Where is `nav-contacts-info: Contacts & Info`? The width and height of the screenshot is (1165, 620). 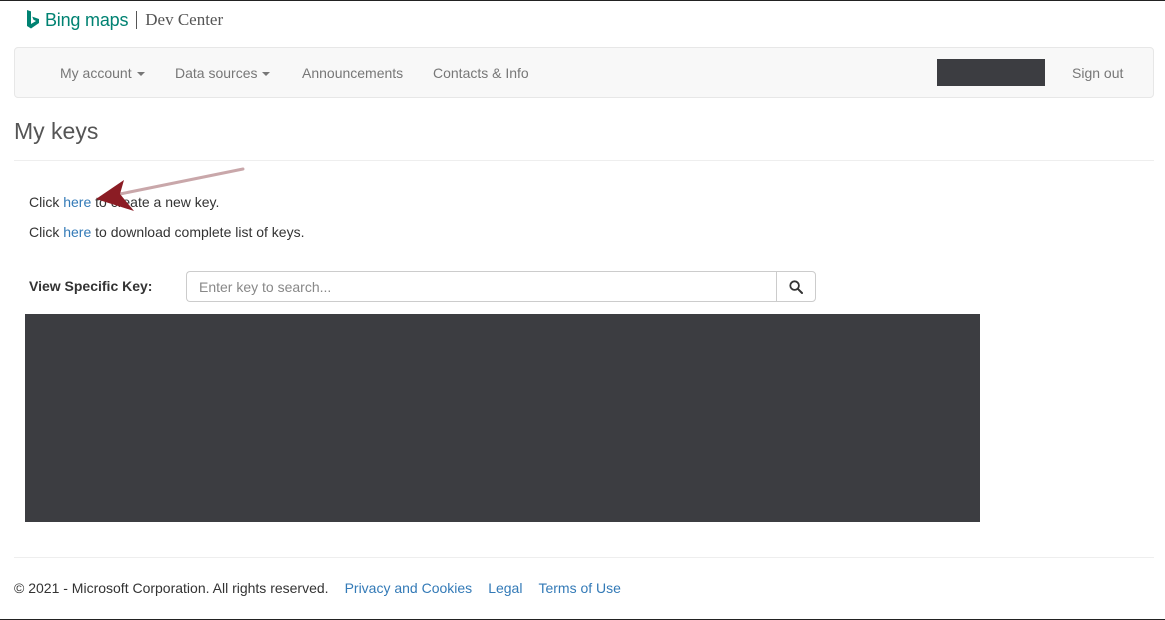 nav-contacts-info: Contacts & Info is located at coordinates (481, 73).